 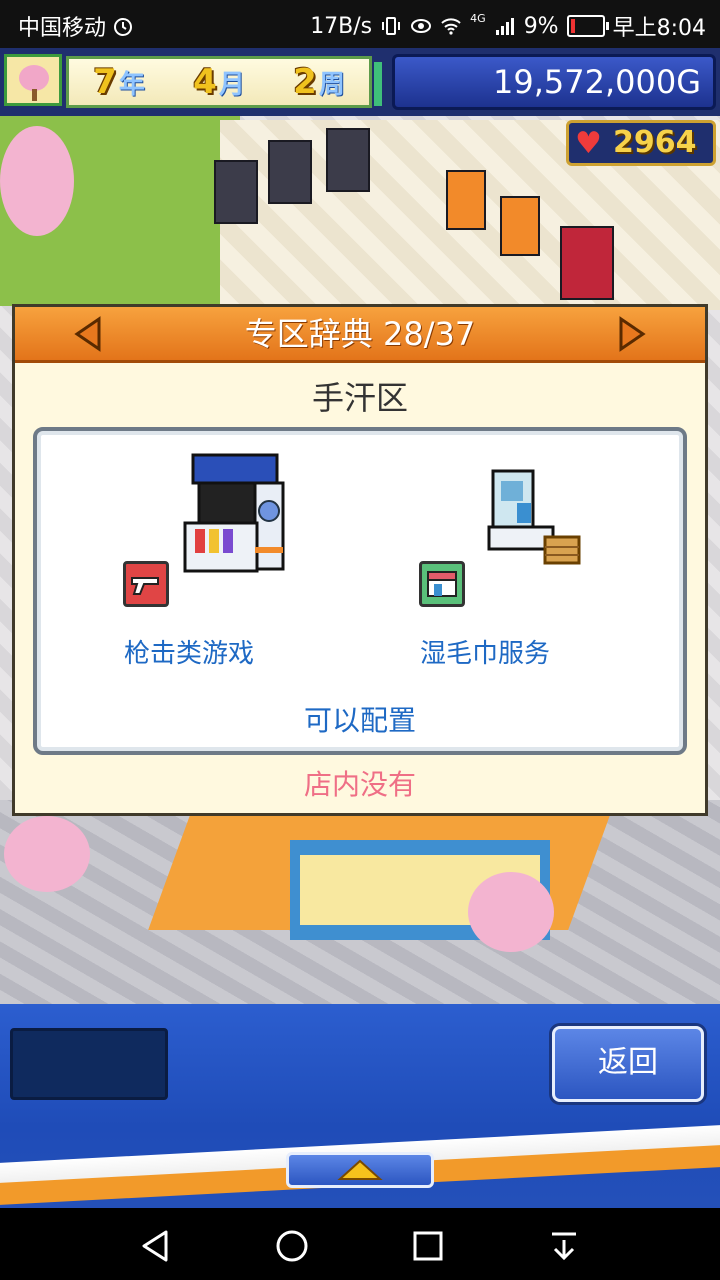 What do you see at coordinates (341, 26) in the screenshot?
I see `net-speed: 17B/s` at bounding box center [341, 26].